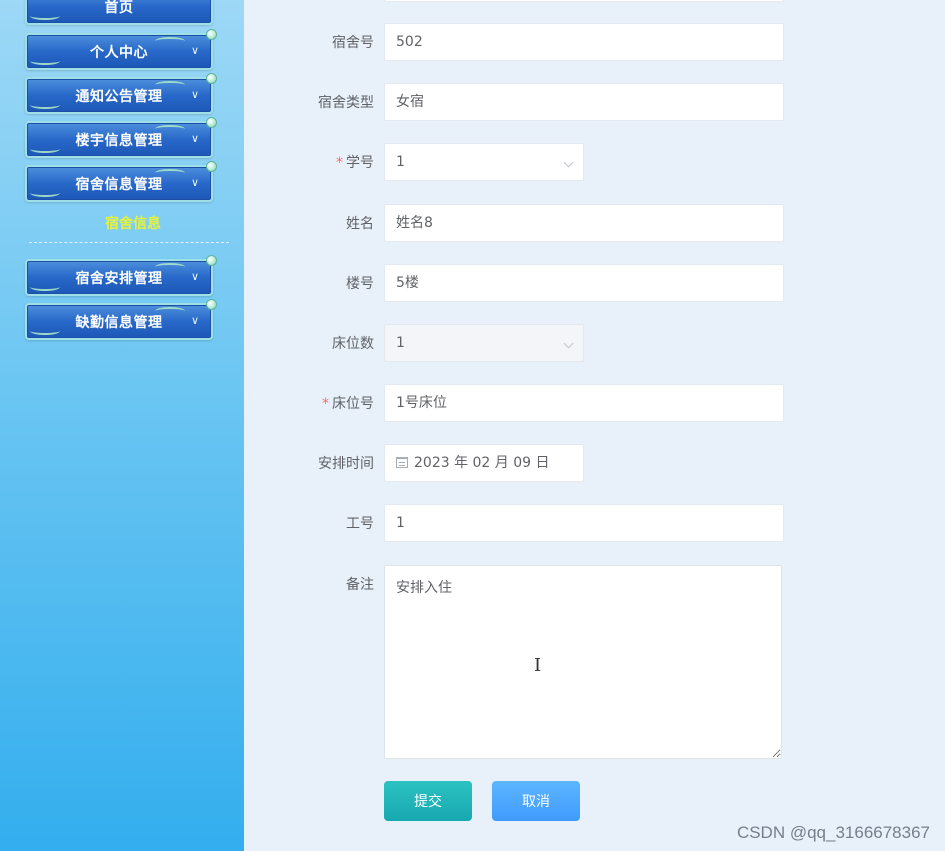 Image resolution: width=945 pixels, height=851 pixels. I want to click on bed-no-label-text: 床位号, so click(353, 404).